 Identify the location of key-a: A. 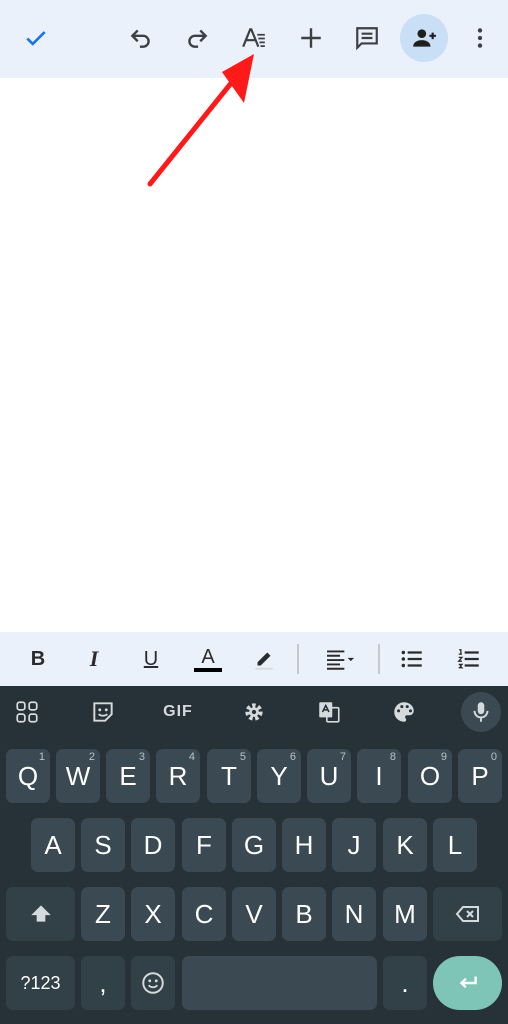
(53, 845).